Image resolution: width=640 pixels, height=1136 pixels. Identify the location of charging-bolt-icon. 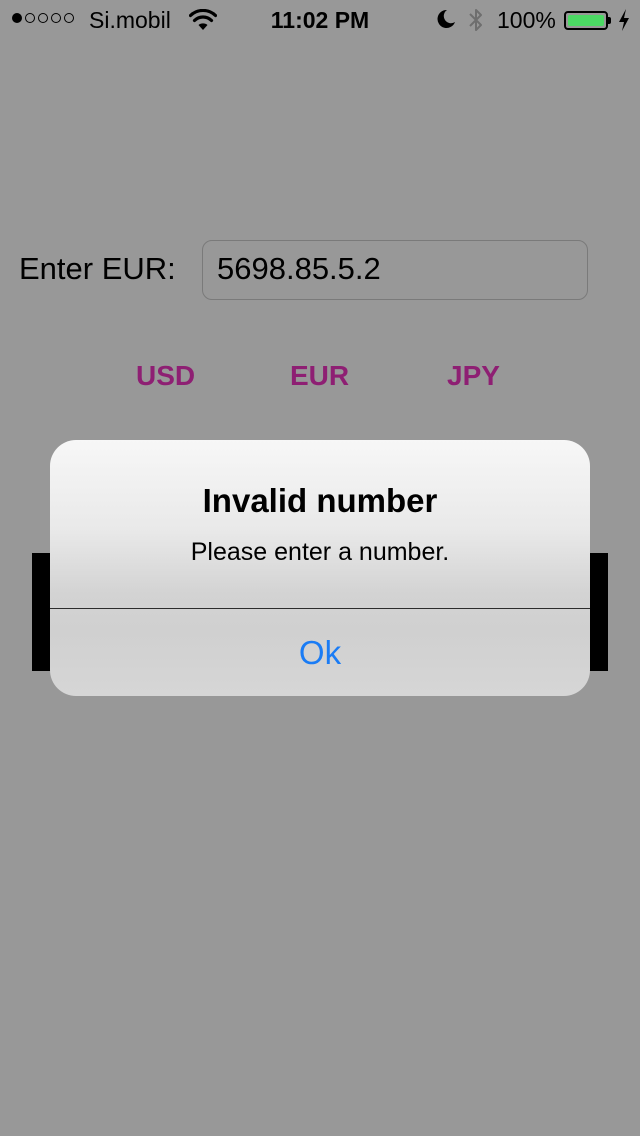
(624, 20).